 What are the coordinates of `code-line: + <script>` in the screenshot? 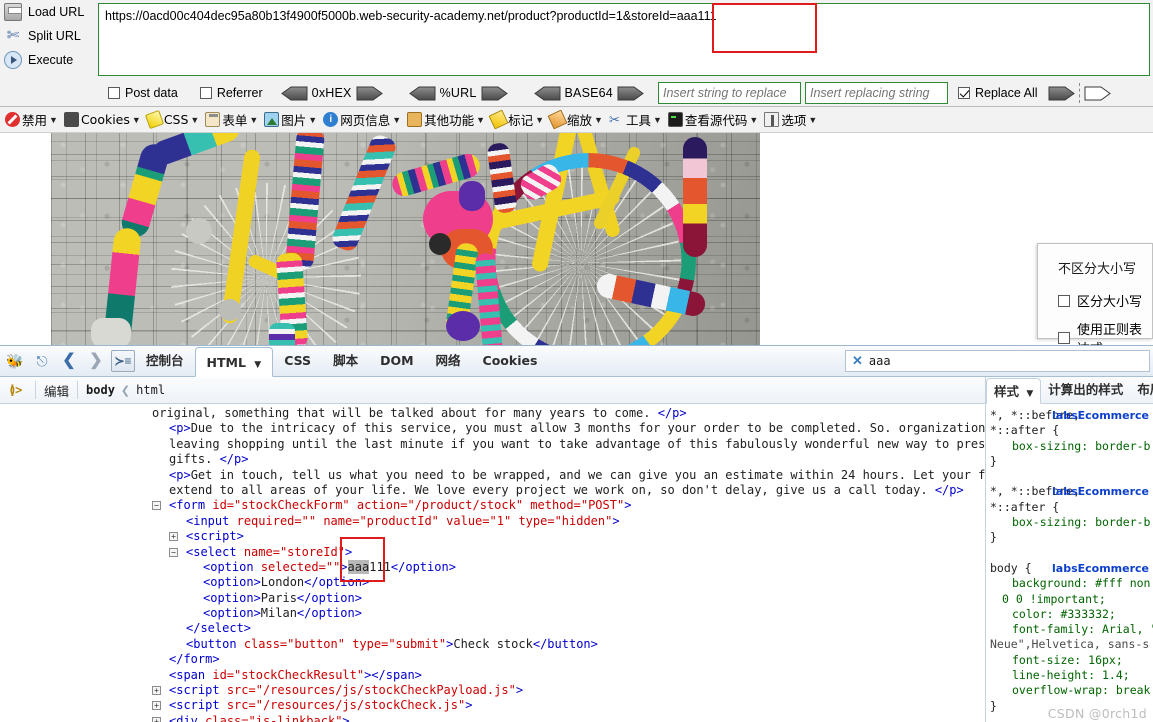 It's located at (482, 536).